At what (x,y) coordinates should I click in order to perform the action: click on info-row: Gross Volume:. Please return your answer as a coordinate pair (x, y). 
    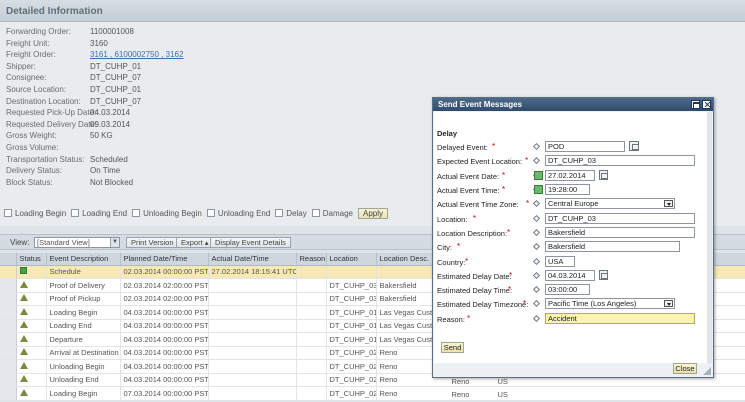
    Looking at the image, I should click on (216, 148).